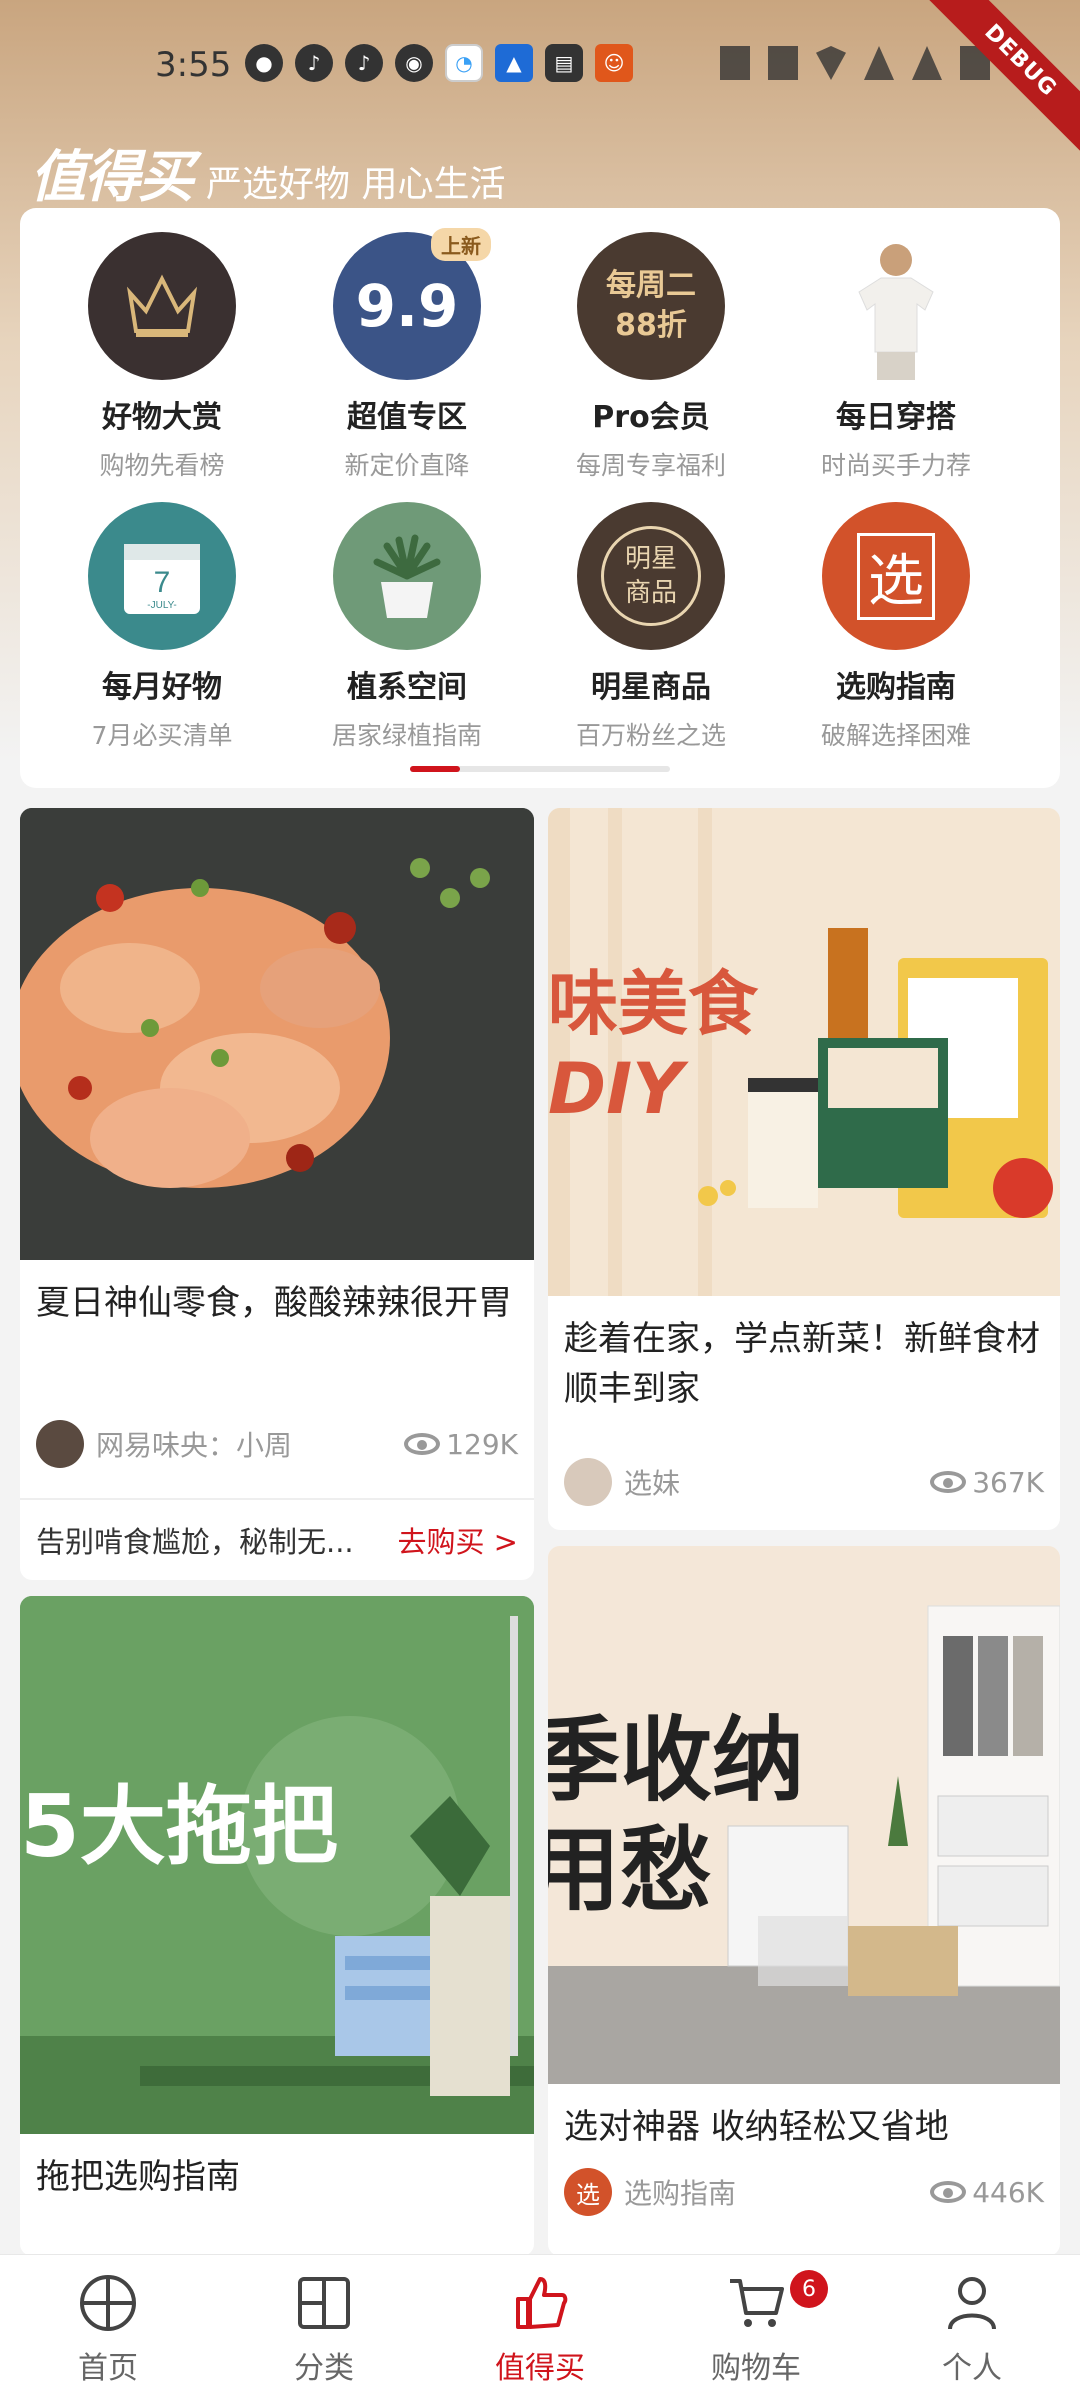 The width and height of the screenshot is (1080, 2400). I want to click on app-icon: ▲, so click(514, 63).